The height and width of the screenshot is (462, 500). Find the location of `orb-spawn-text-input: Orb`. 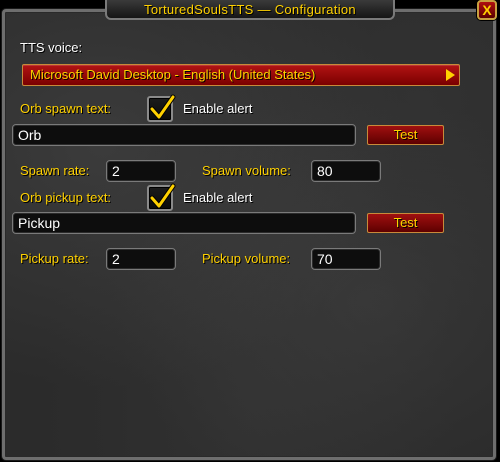

orb-spawn-text-input: Orb is located at coordinates (184, 135).